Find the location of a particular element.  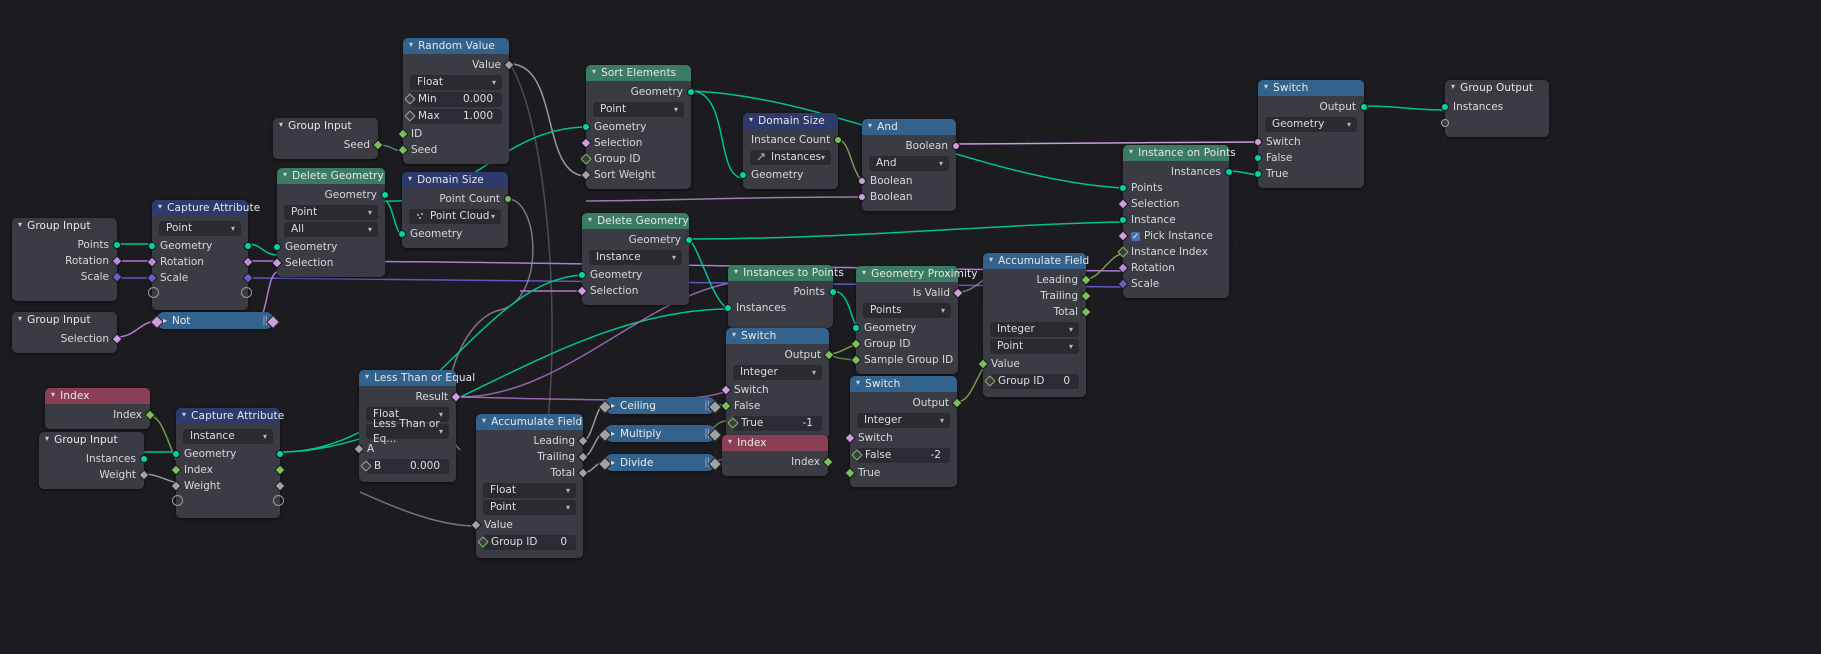

dropdown-target-element: Points ▾ is located at coordinates (907, 310).